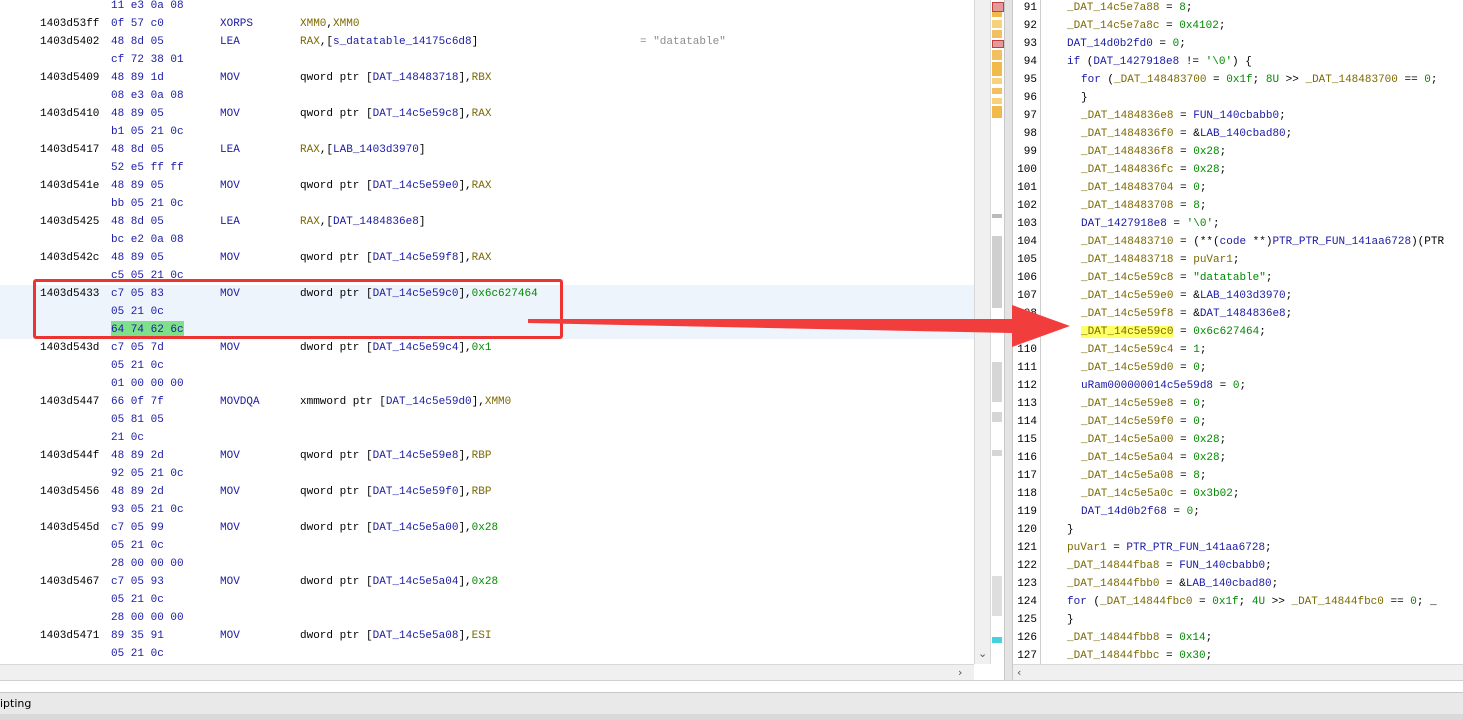 The image size is (1463, 720). What do you see at coordinates (487, 438) in the screenshot?
I see `listing-bytes-row: 21 0c` at bounding box center [487, 438].